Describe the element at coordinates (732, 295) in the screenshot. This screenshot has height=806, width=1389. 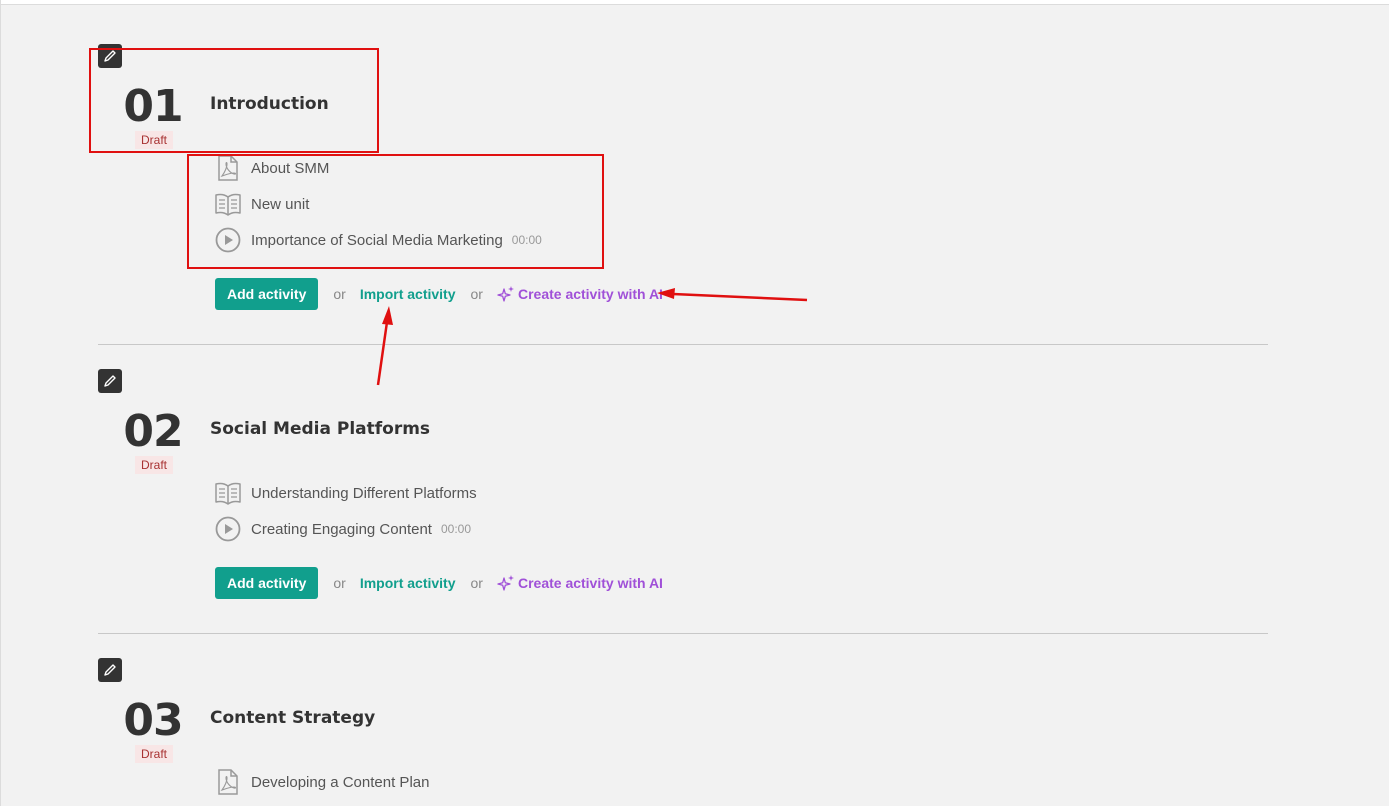
I see `annotation-arrow-ai` at that location.